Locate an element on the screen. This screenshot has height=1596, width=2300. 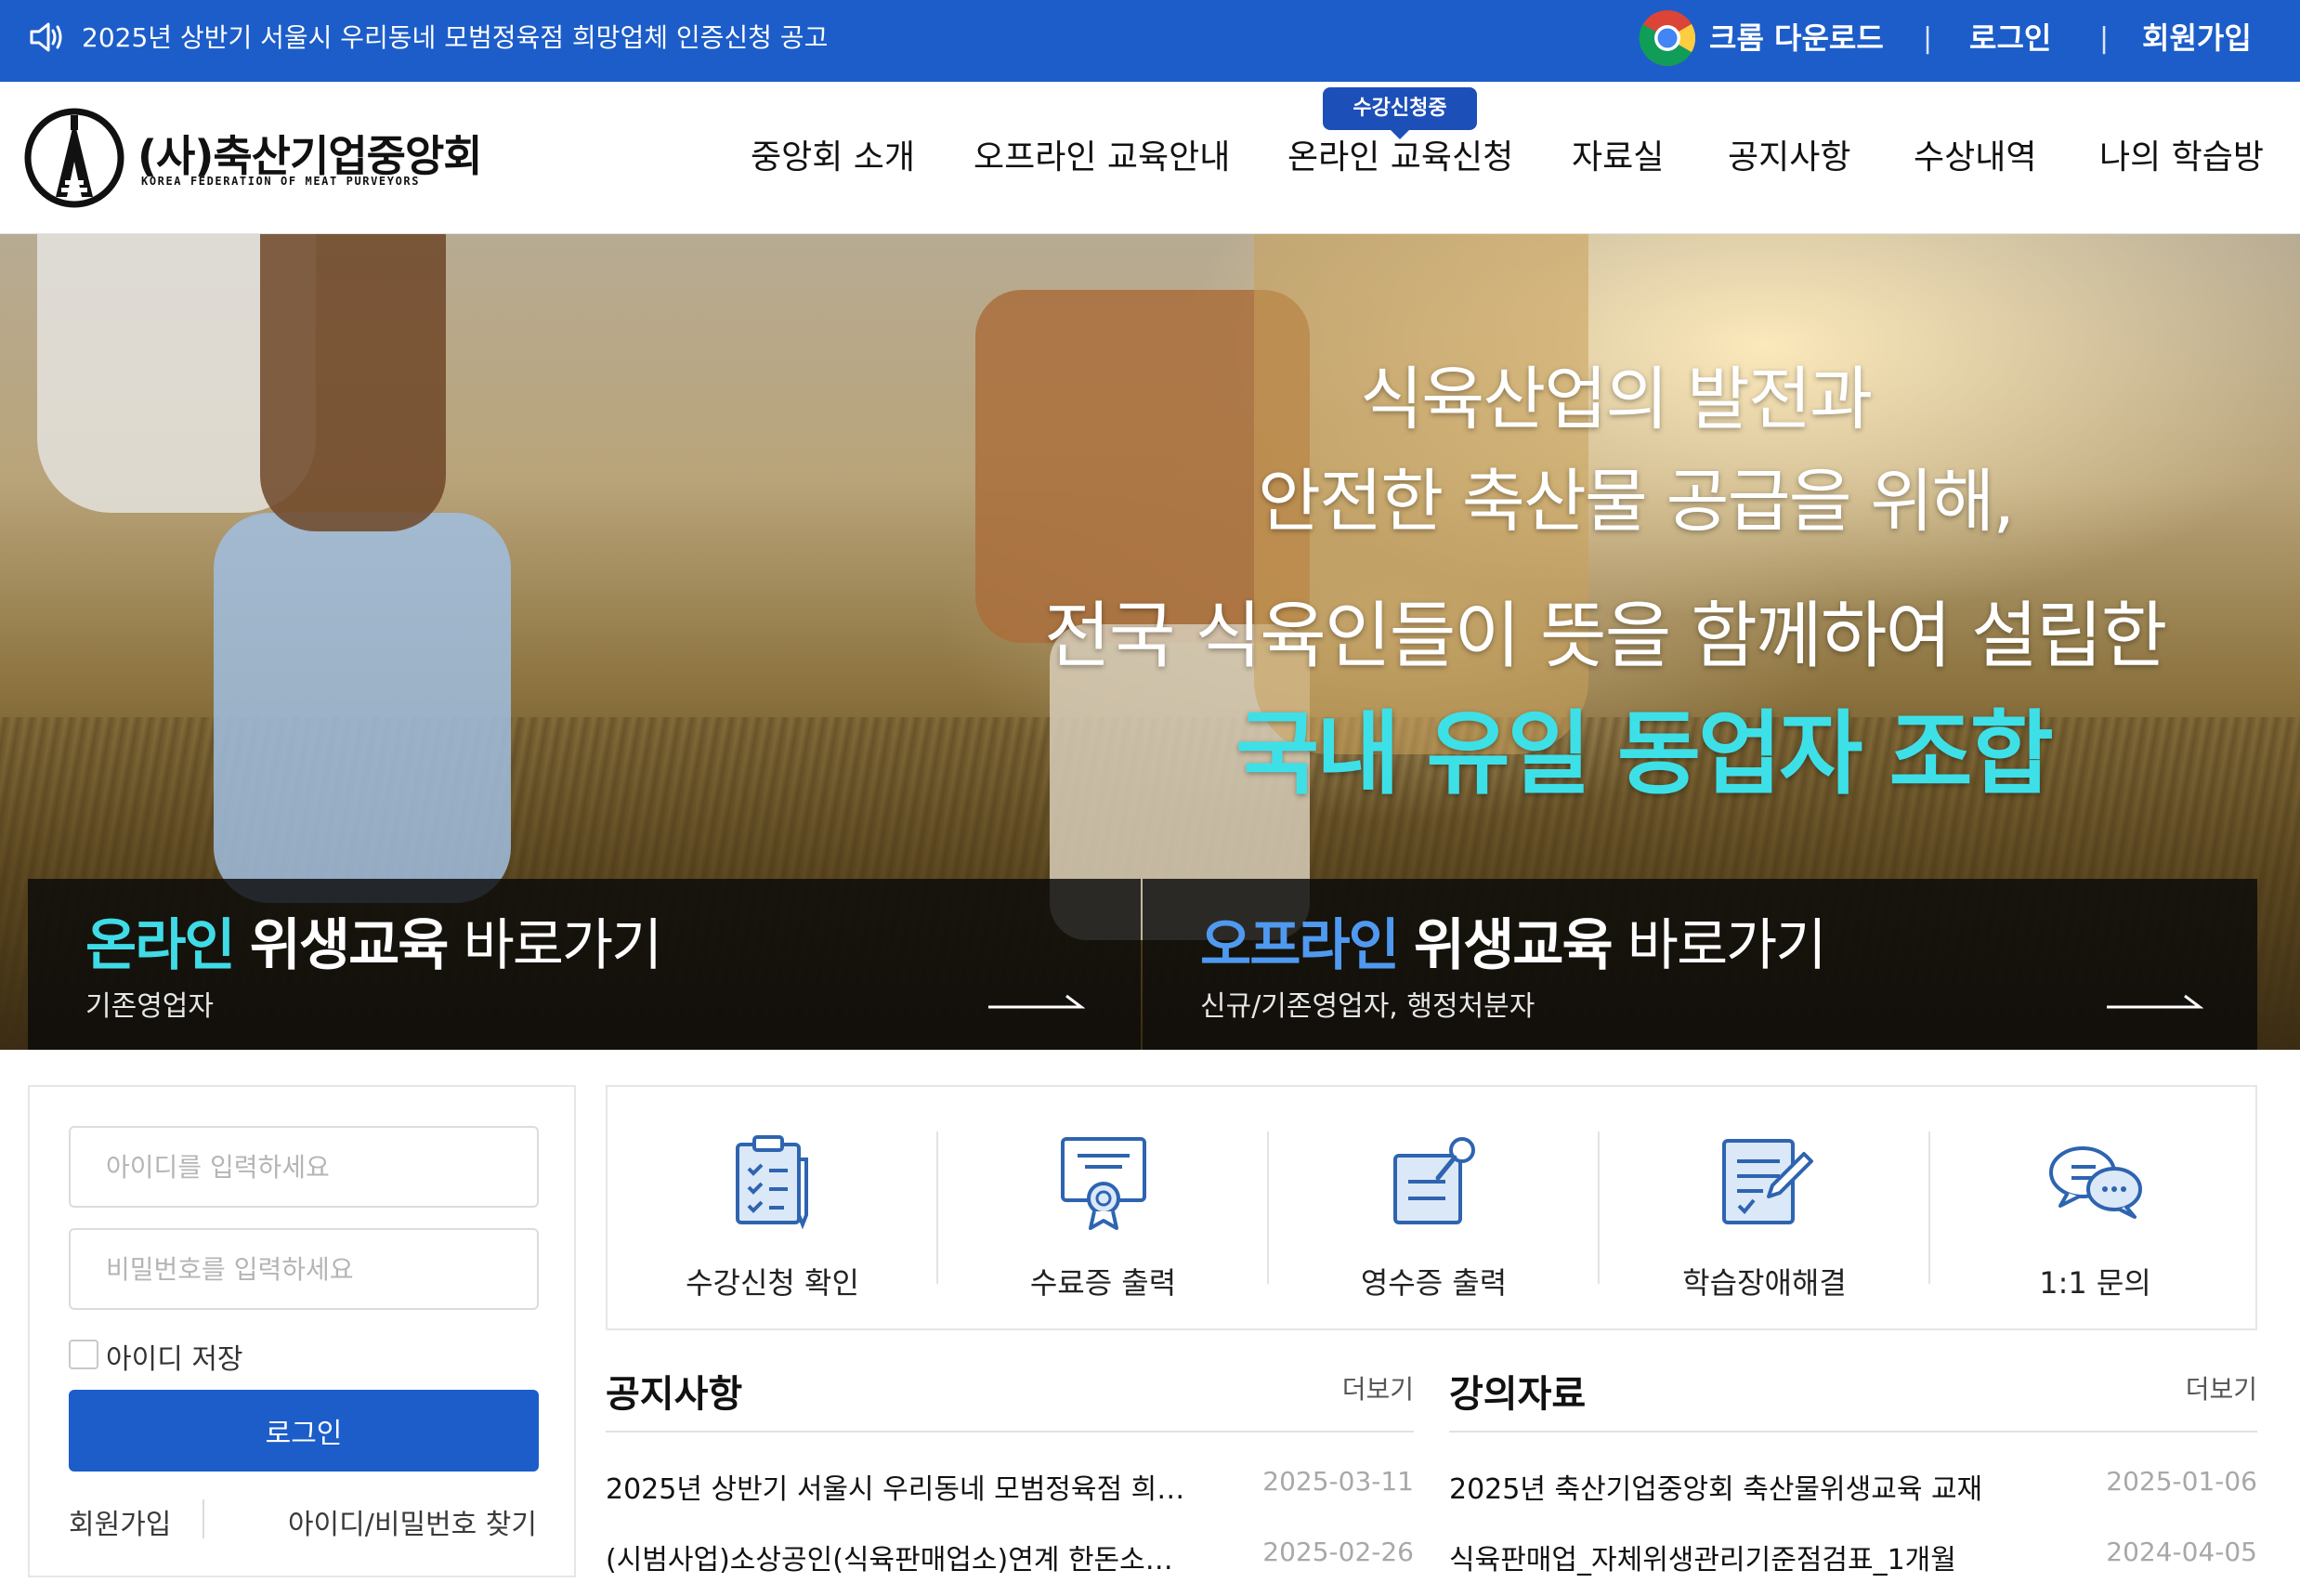
lecture-row-title: 2025년 축산기업중앙회 축산물위생교육 교재 is located at coordinates (1716, 1489).